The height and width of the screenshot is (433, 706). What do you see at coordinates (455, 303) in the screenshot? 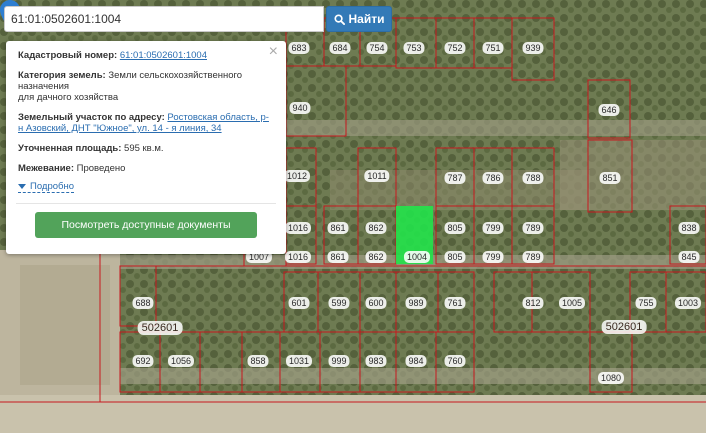
I see `parcel-label: 761` at bounding box center [455, 303].